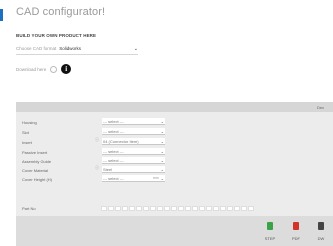  Describe the element at coordinates (35, 170) in the screenshot. I see `param-label: Cover Material` at that location.